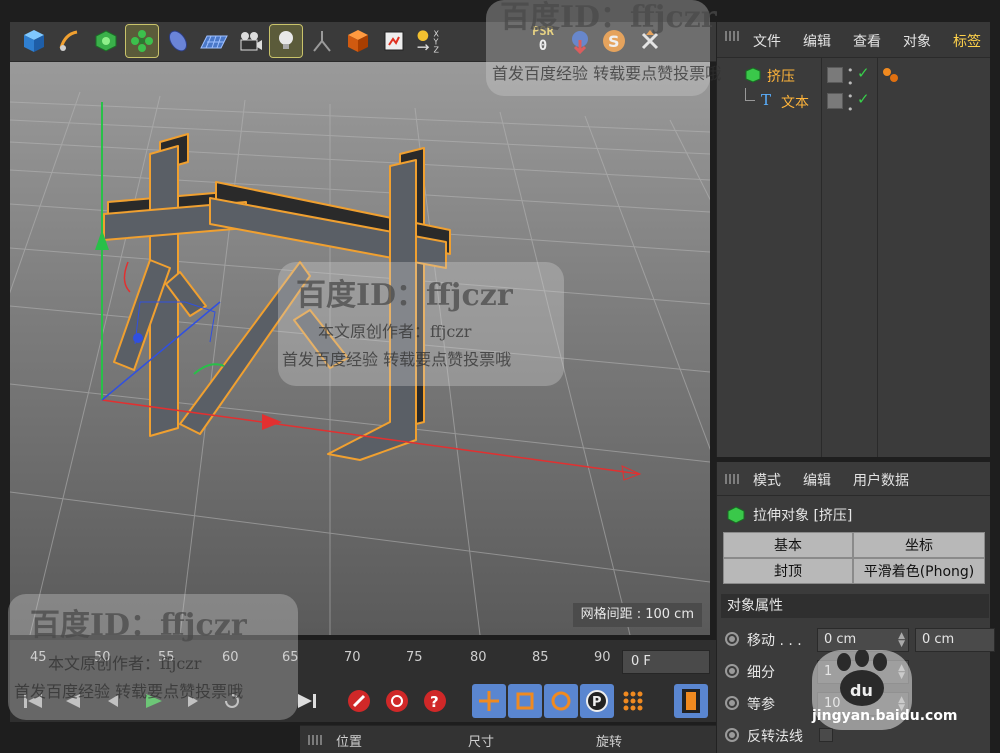  I want to click on menu-file: 文件, so click(767, 41).